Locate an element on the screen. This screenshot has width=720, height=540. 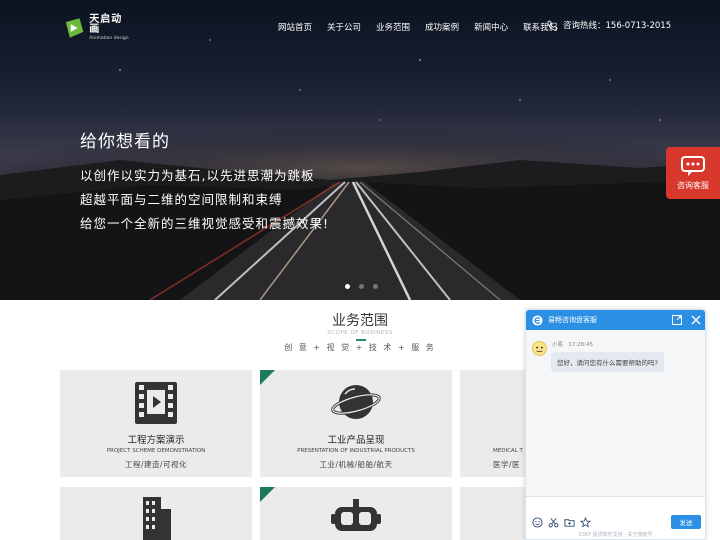
hotline: 咨询热线：156-0713-2015 is located at coordinates (609, 25).